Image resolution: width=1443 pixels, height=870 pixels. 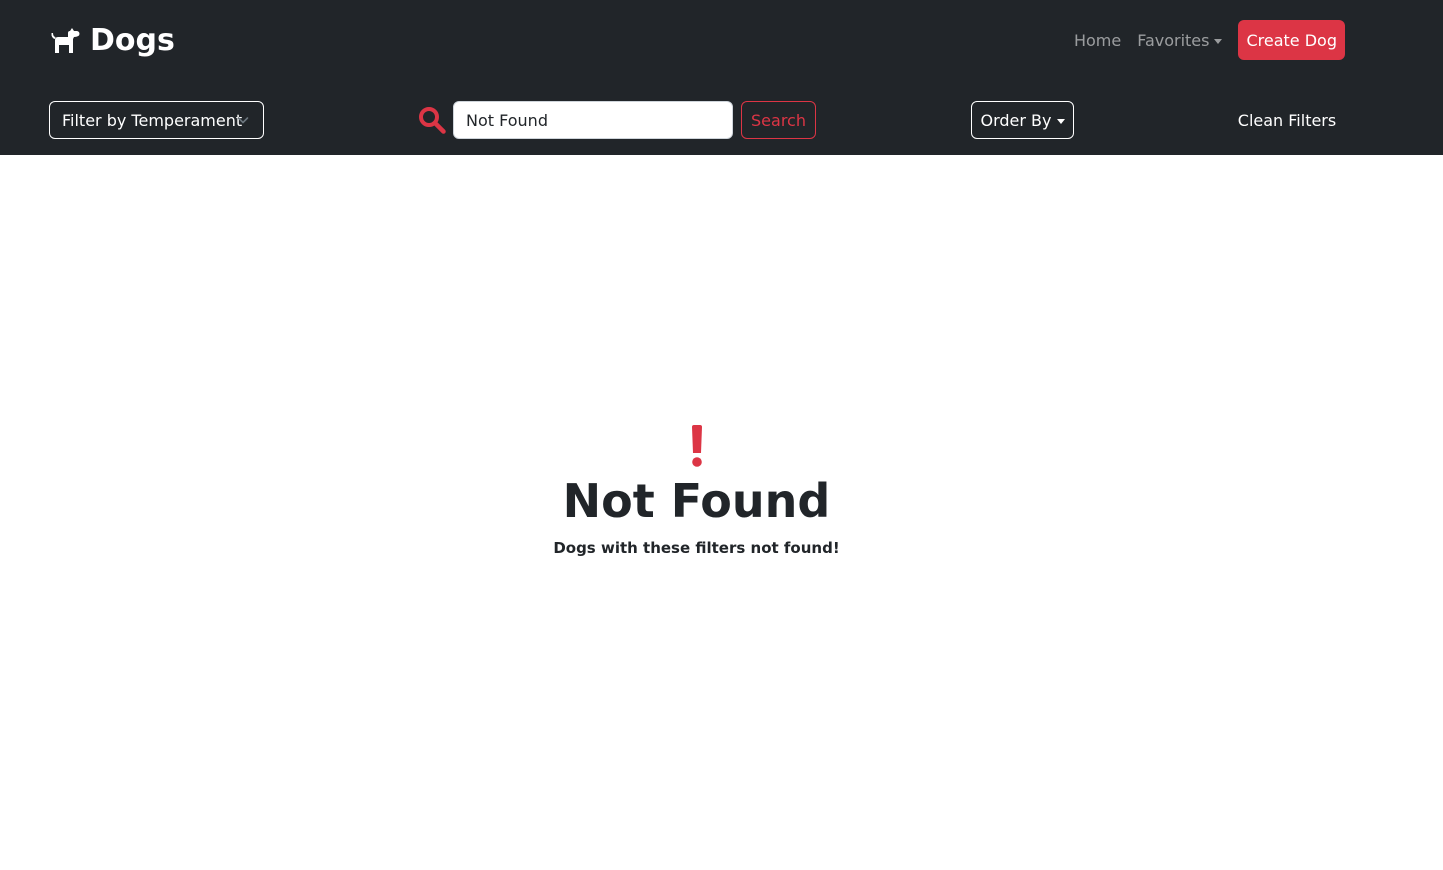 What do you see at coordinates (65, 41) in the screenshot?
I see `dog-icon` at bounding box center [65, 41].